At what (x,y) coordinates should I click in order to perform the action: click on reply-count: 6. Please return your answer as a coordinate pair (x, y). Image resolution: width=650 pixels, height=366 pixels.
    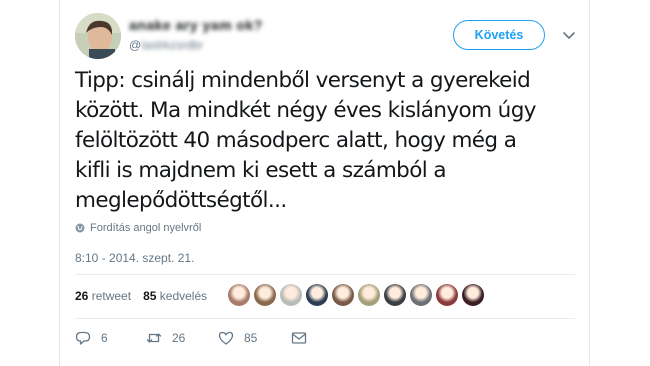
    Looking at the image, I should click on (104, 338).